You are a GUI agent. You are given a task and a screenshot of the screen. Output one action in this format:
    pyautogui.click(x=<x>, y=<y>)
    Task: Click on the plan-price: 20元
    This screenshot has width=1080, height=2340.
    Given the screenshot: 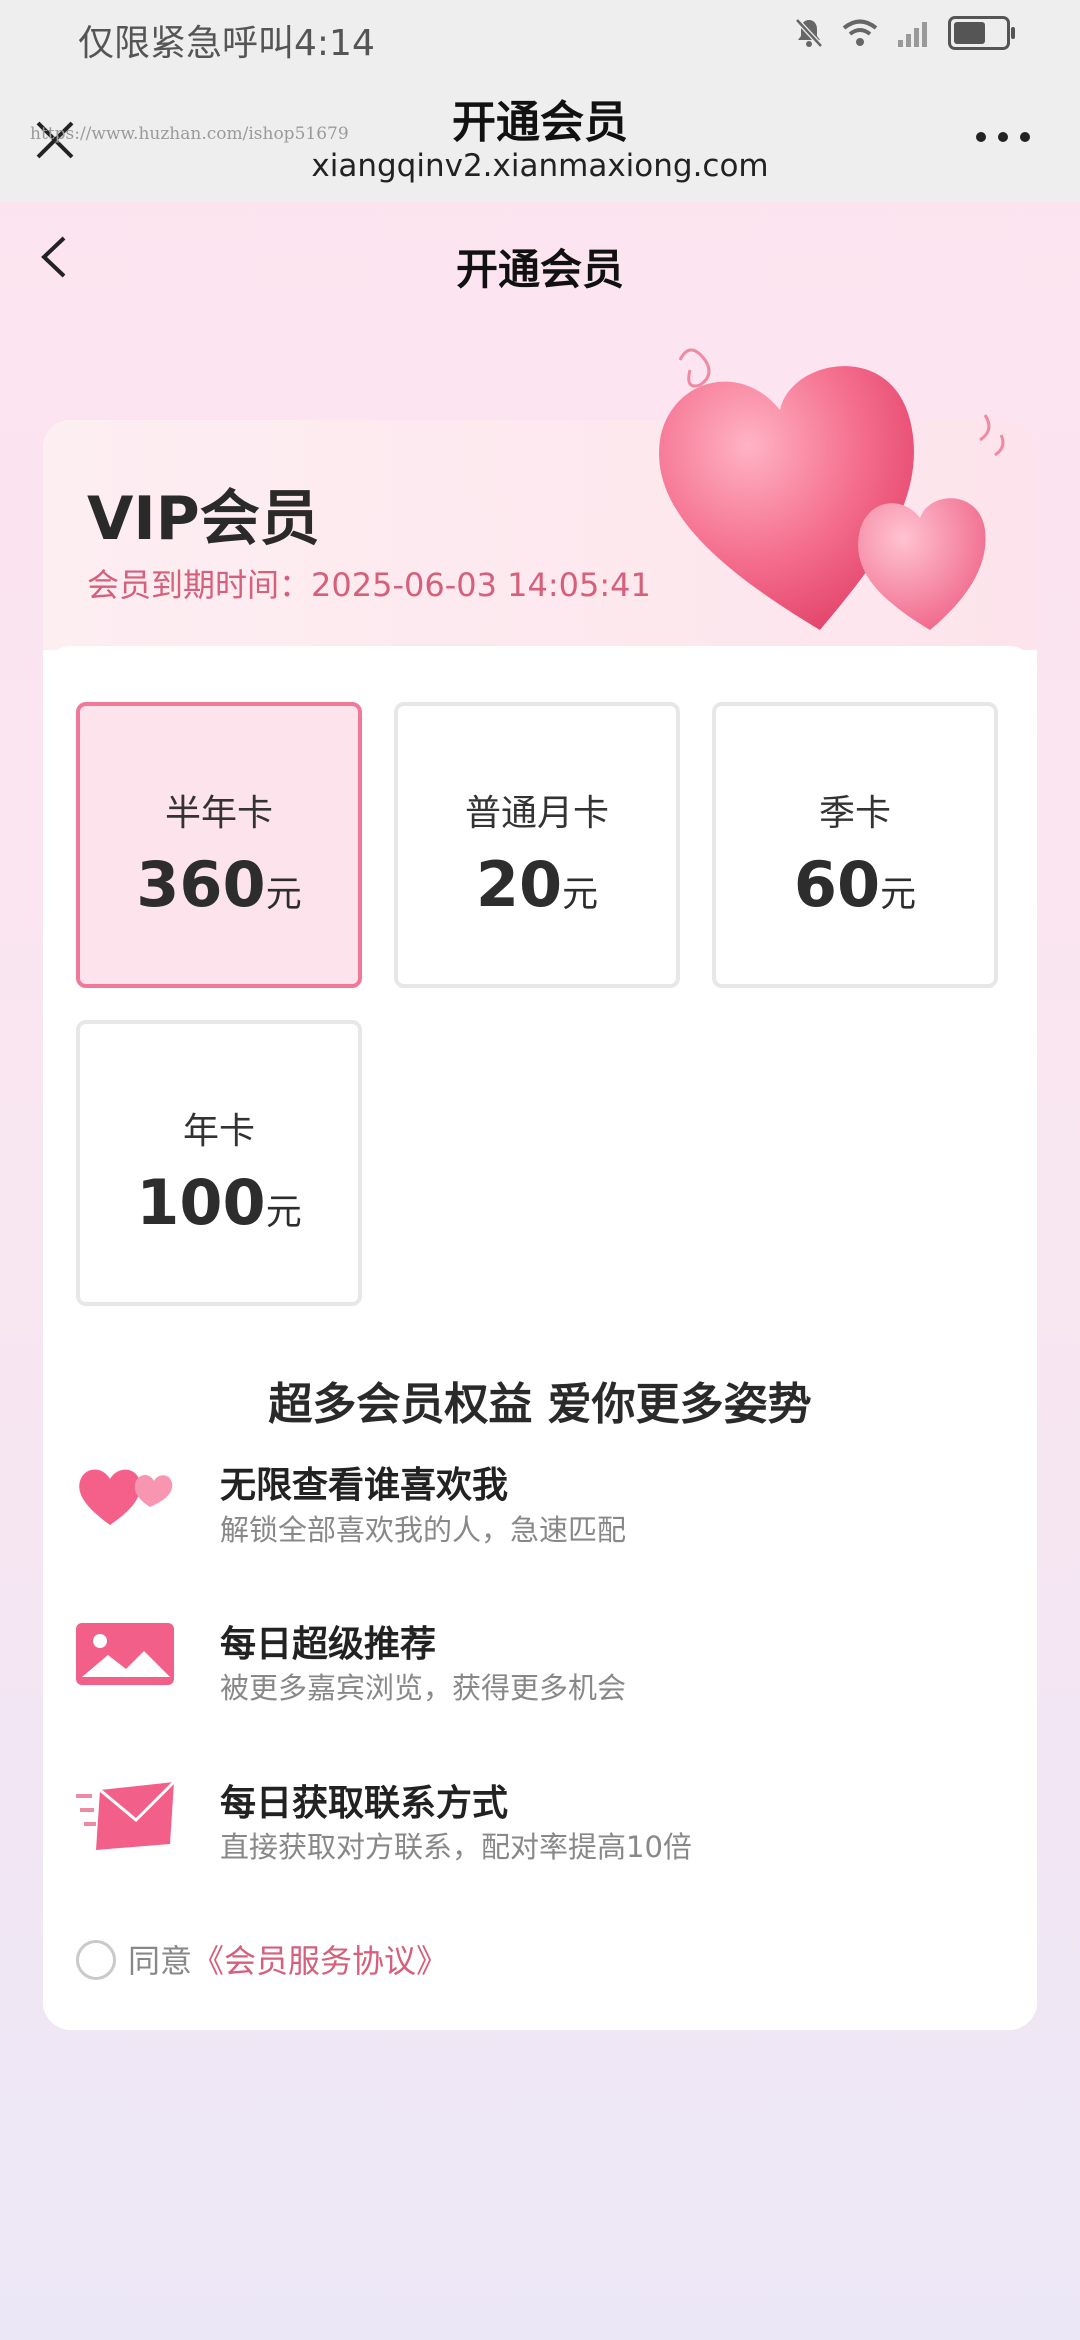 What is the action you would take?
    pyautogui.click(x=537, y=884)
    